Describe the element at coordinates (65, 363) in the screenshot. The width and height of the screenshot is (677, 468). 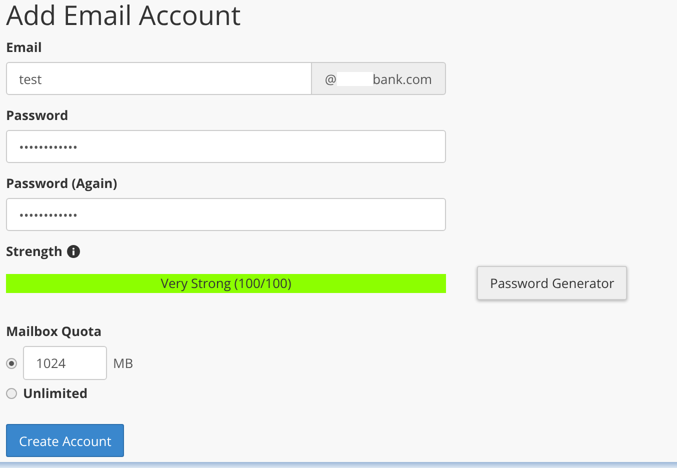
I see `quota-field: 1024` at that location.